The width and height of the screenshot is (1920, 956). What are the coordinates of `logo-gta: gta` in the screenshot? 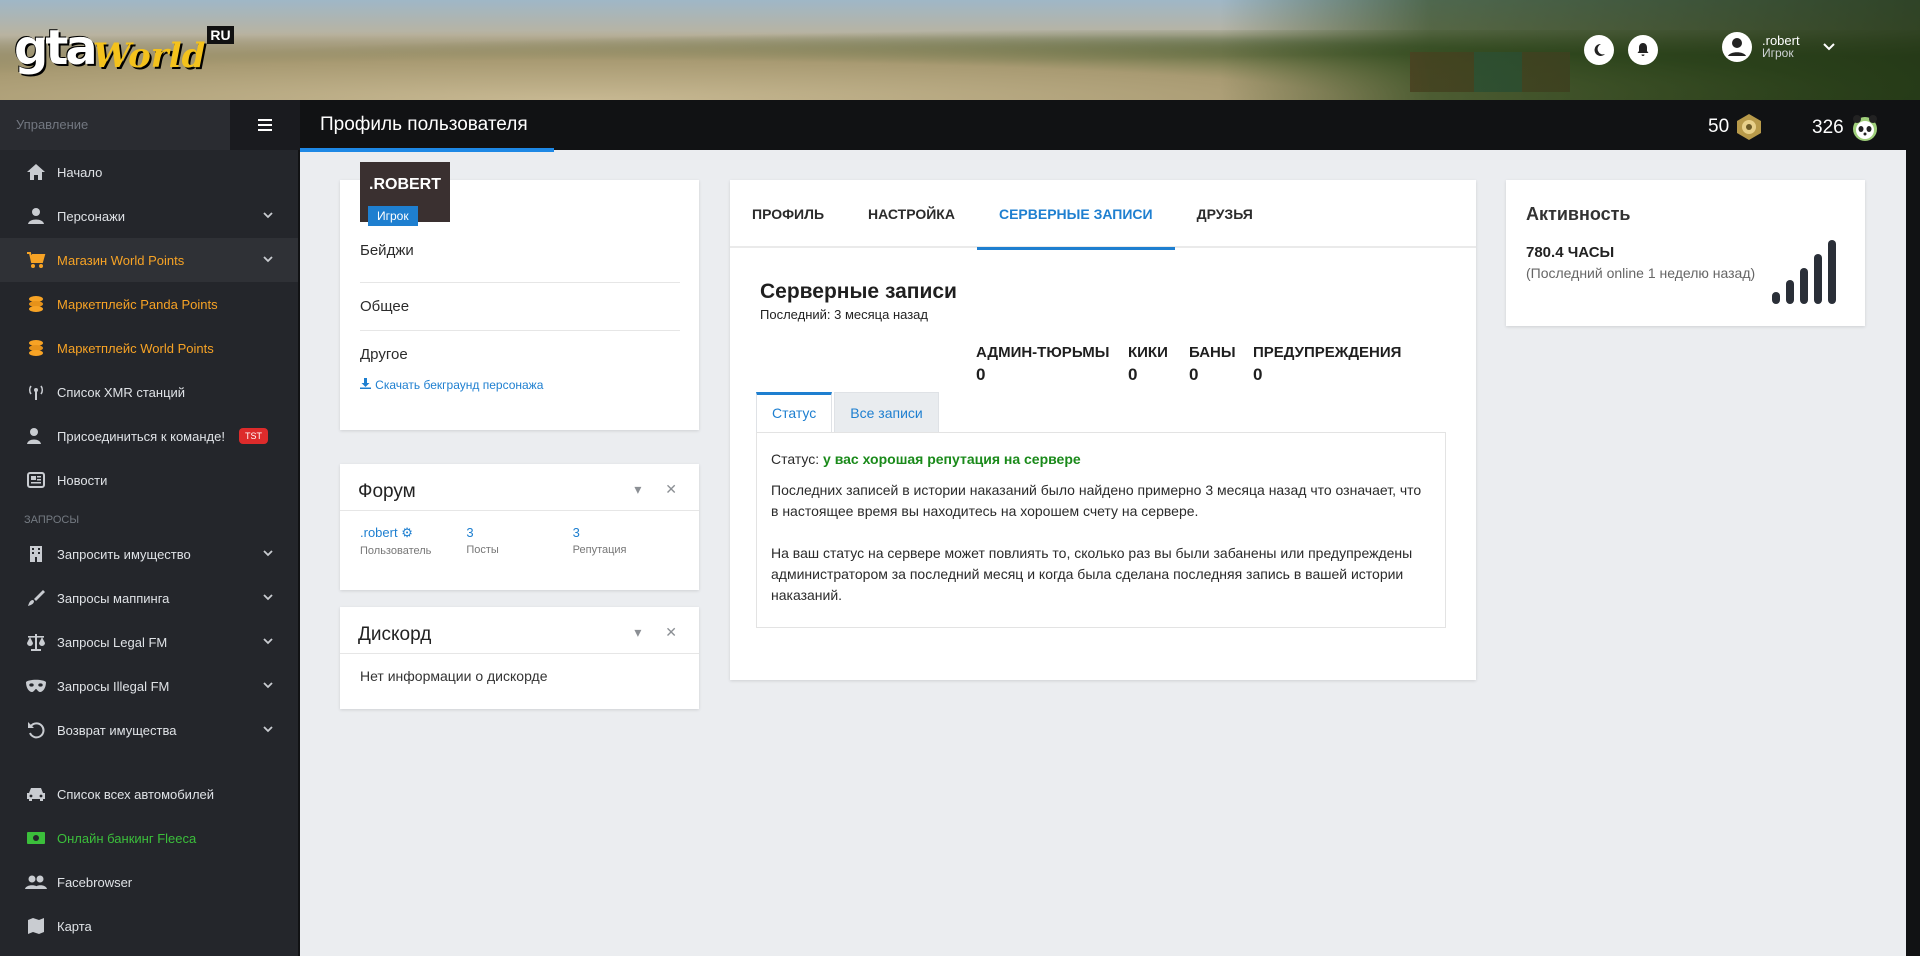 It's located at (56, 48).